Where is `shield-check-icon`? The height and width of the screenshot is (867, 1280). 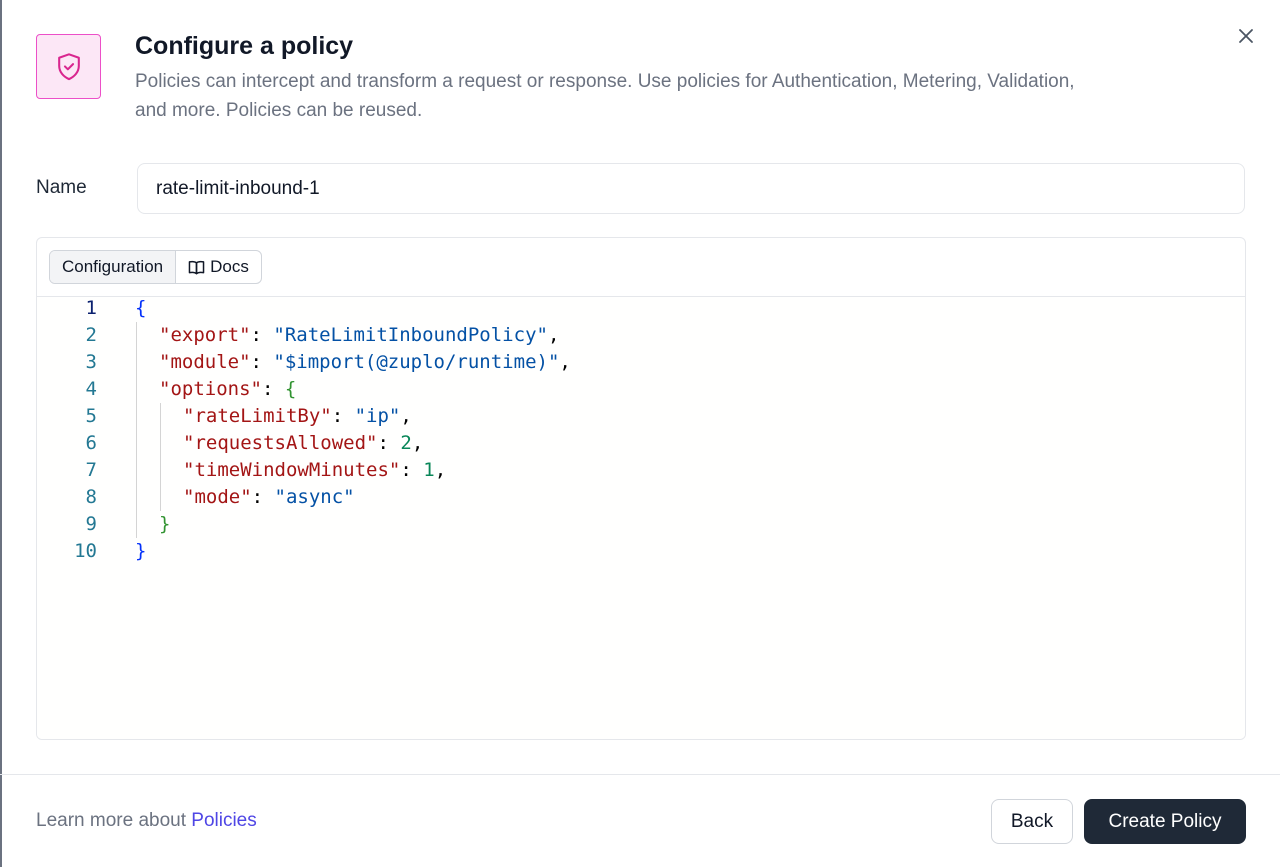
shield-check-icon is located at coordinates (68, 66).